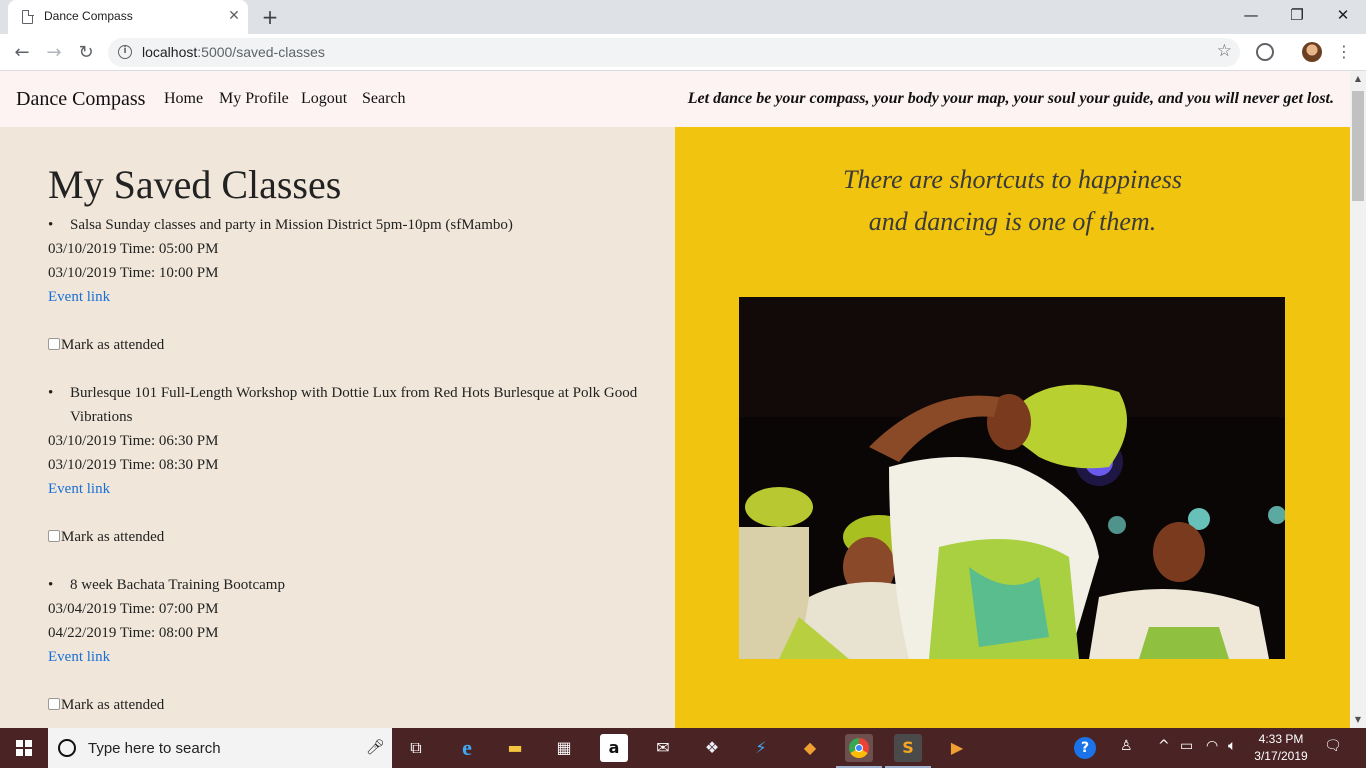 The height and width of the screenshot is (768, 1366). I want to click on taskbar-search: Type here to search 🎤︎, so click(220, 748).